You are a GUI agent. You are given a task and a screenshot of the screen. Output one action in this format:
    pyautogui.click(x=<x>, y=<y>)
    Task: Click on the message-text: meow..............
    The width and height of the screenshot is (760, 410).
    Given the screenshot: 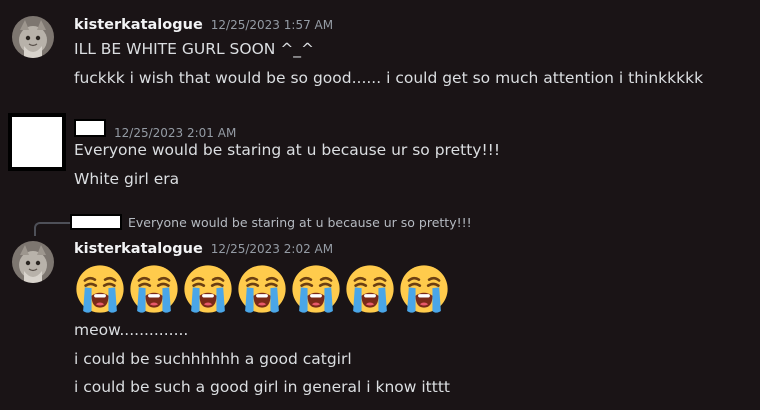 What is the action you would take?
    pyautogui.click(x=131, y=330)
    